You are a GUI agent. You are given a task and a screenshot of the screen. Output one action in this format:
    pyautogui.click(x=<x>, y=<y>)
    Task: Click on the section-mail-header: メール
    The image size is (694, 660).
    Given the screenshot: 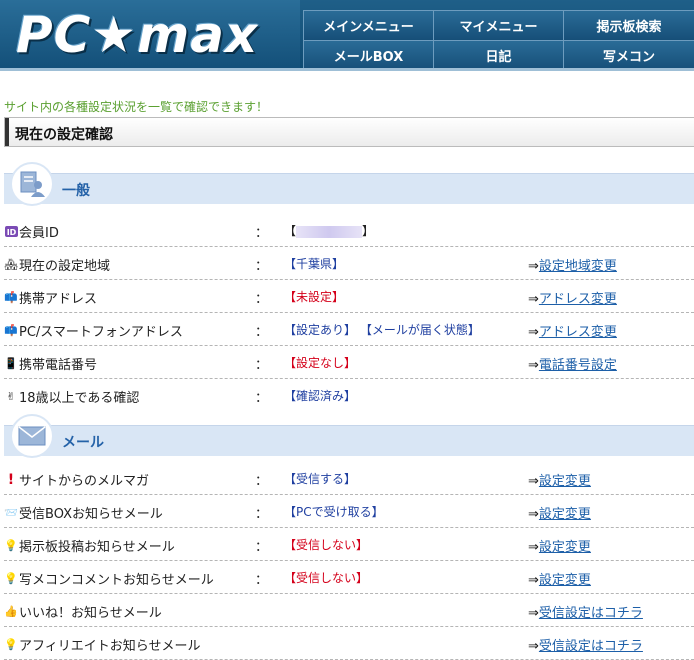 What is the action you would take?
    pyautogui.click(x=349, y=436)
    